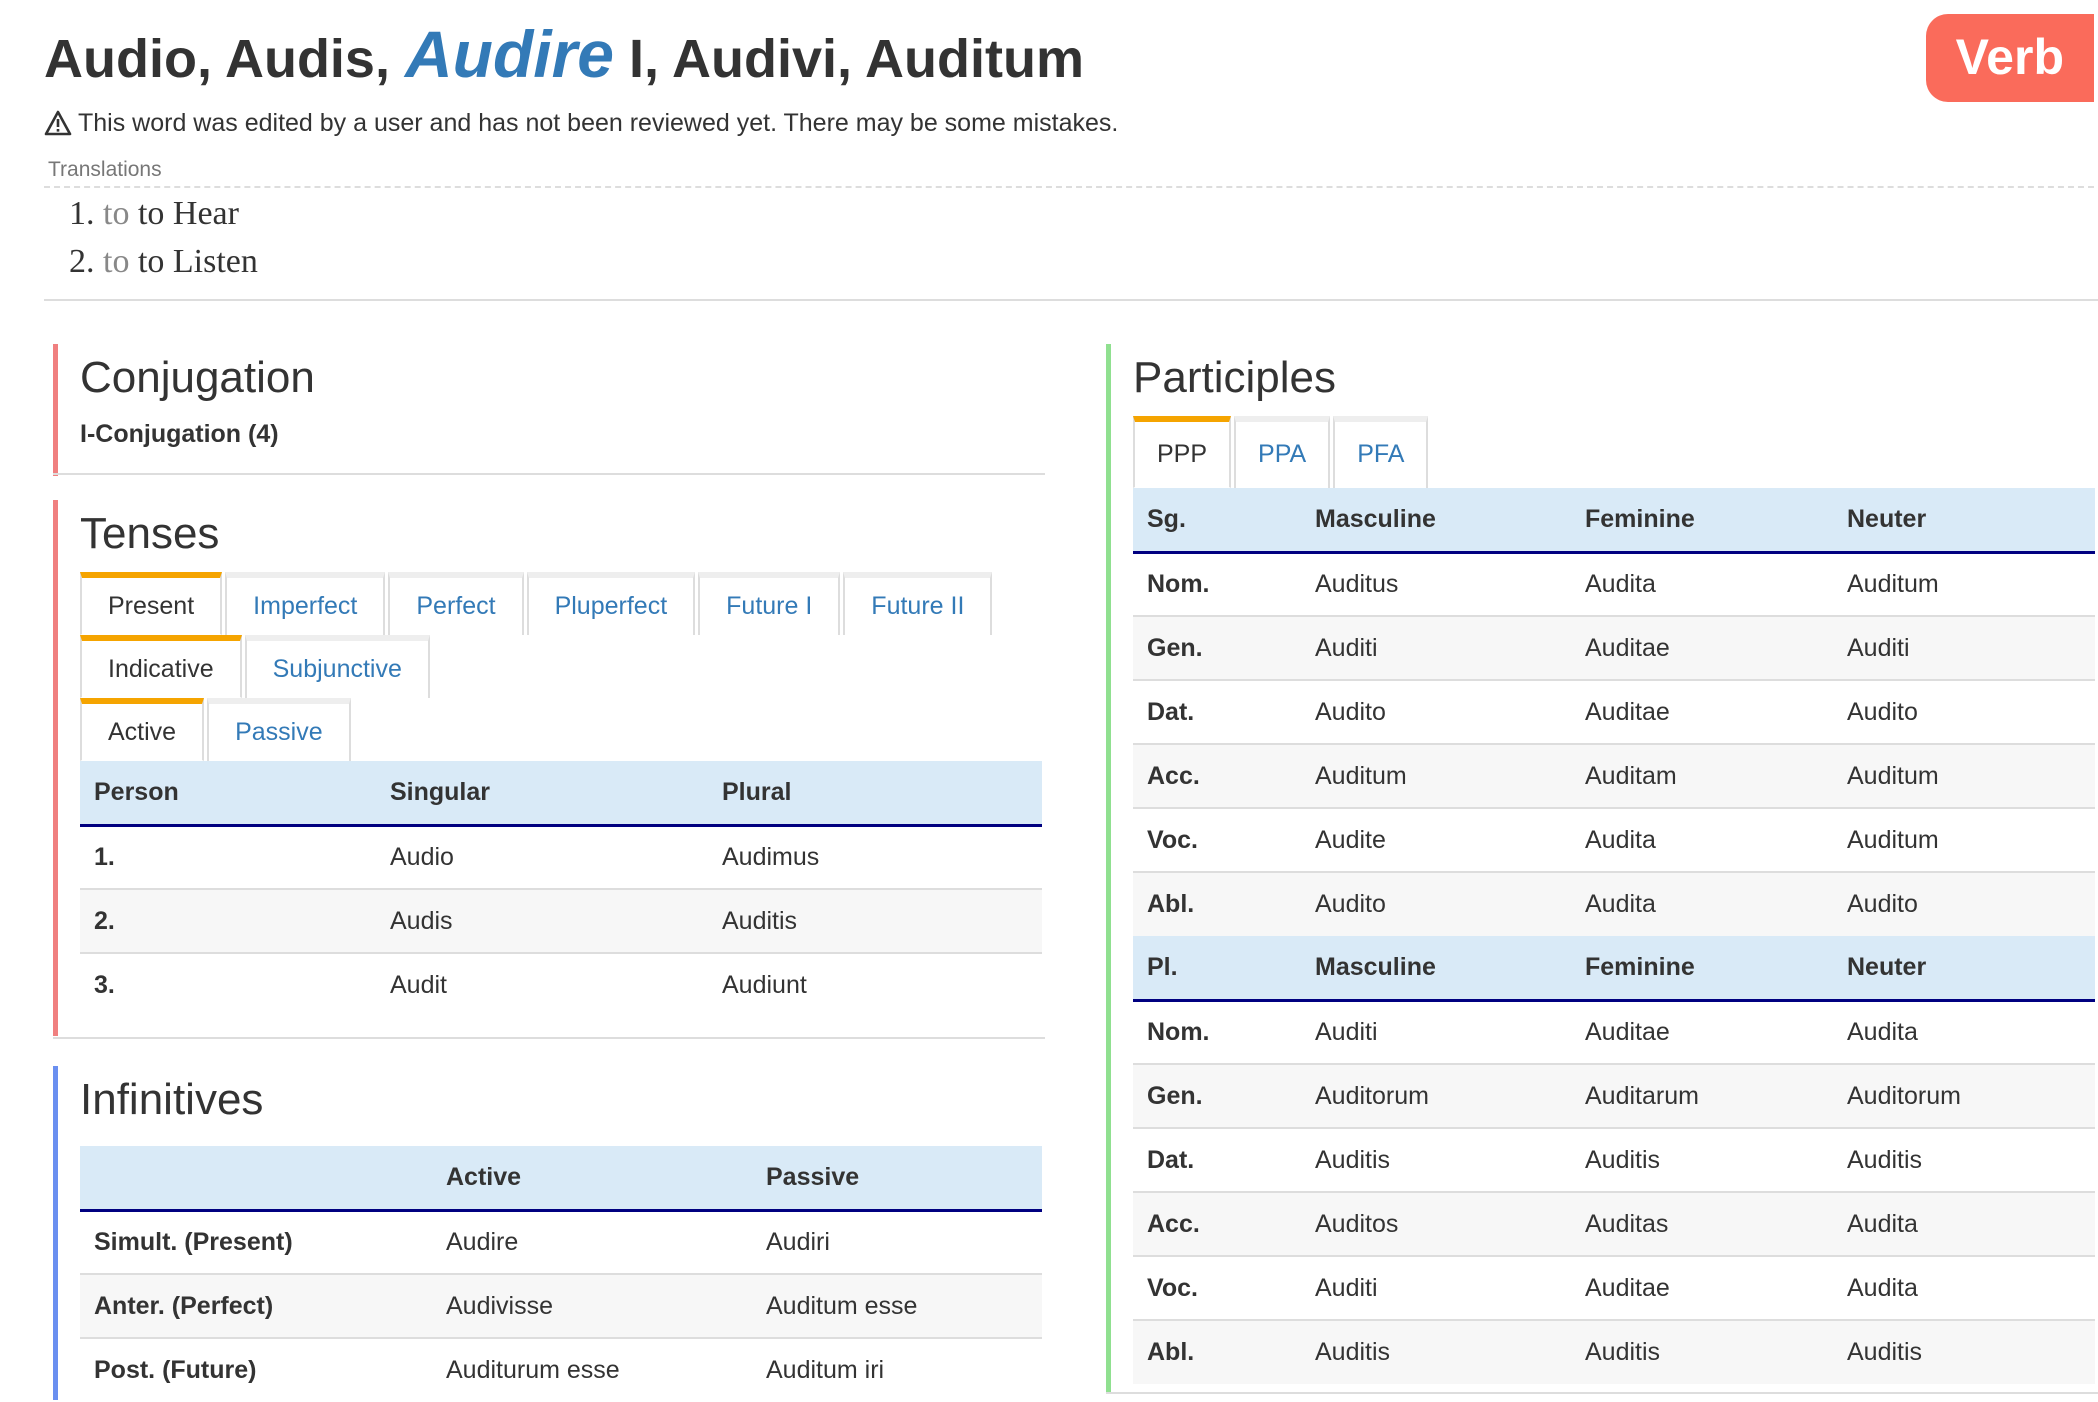 The image size is (2098, 1402). Describe the element at coordinates (116, 261) in the screenshot. I see `translation-prefix: to` at that location.